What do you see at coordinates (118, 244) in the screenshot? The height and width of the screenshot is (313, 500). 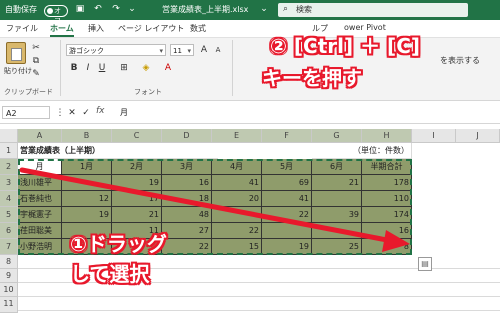 I see `step1-annotation-line1: ①ドラッグ` at bounding box center [118, 244].